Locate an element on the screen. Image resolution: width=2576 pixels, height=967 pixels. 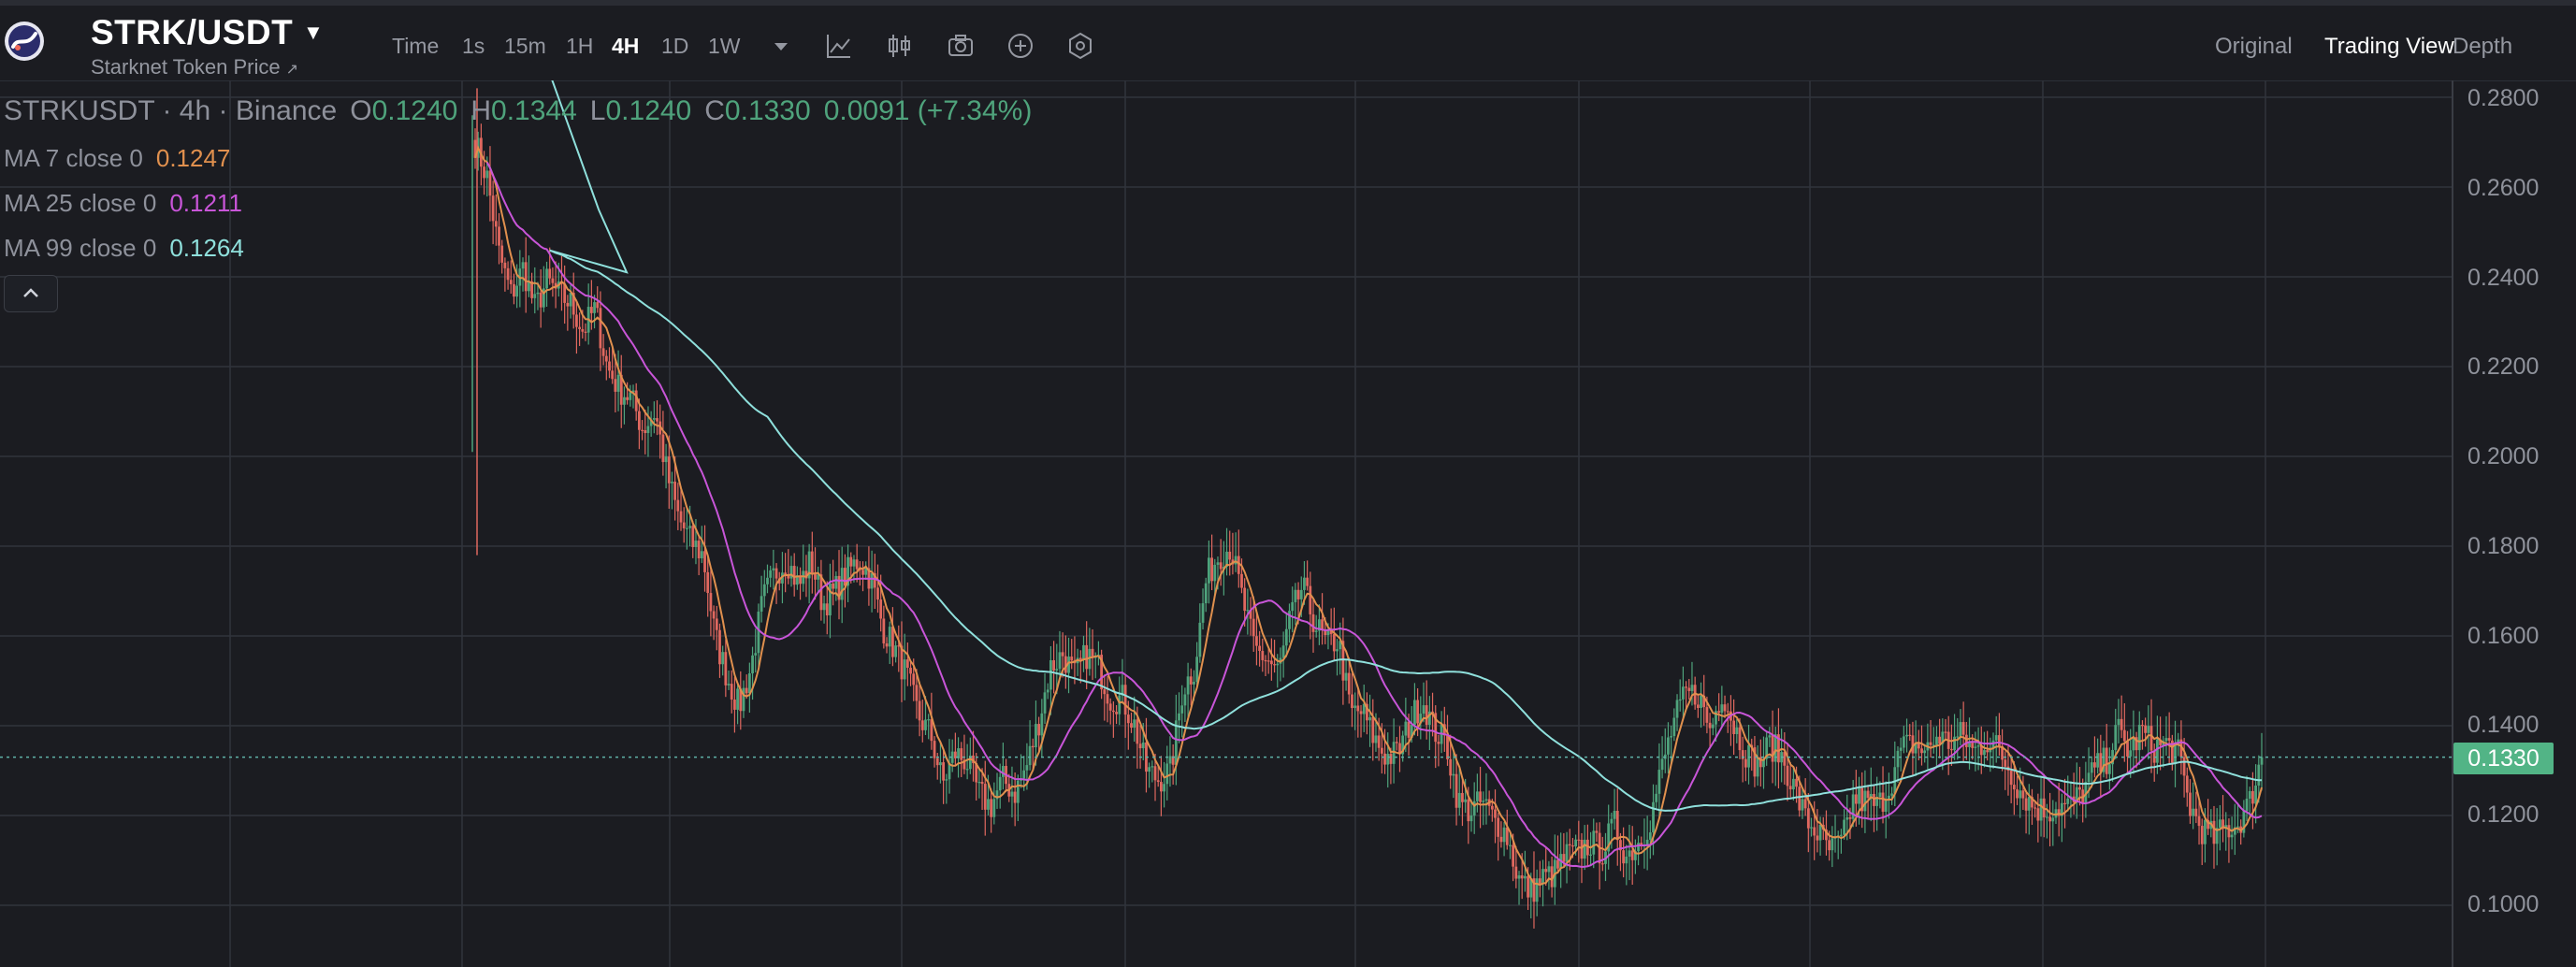
current-price-tag: 0.1330 is located at coordinates (2504, 759).